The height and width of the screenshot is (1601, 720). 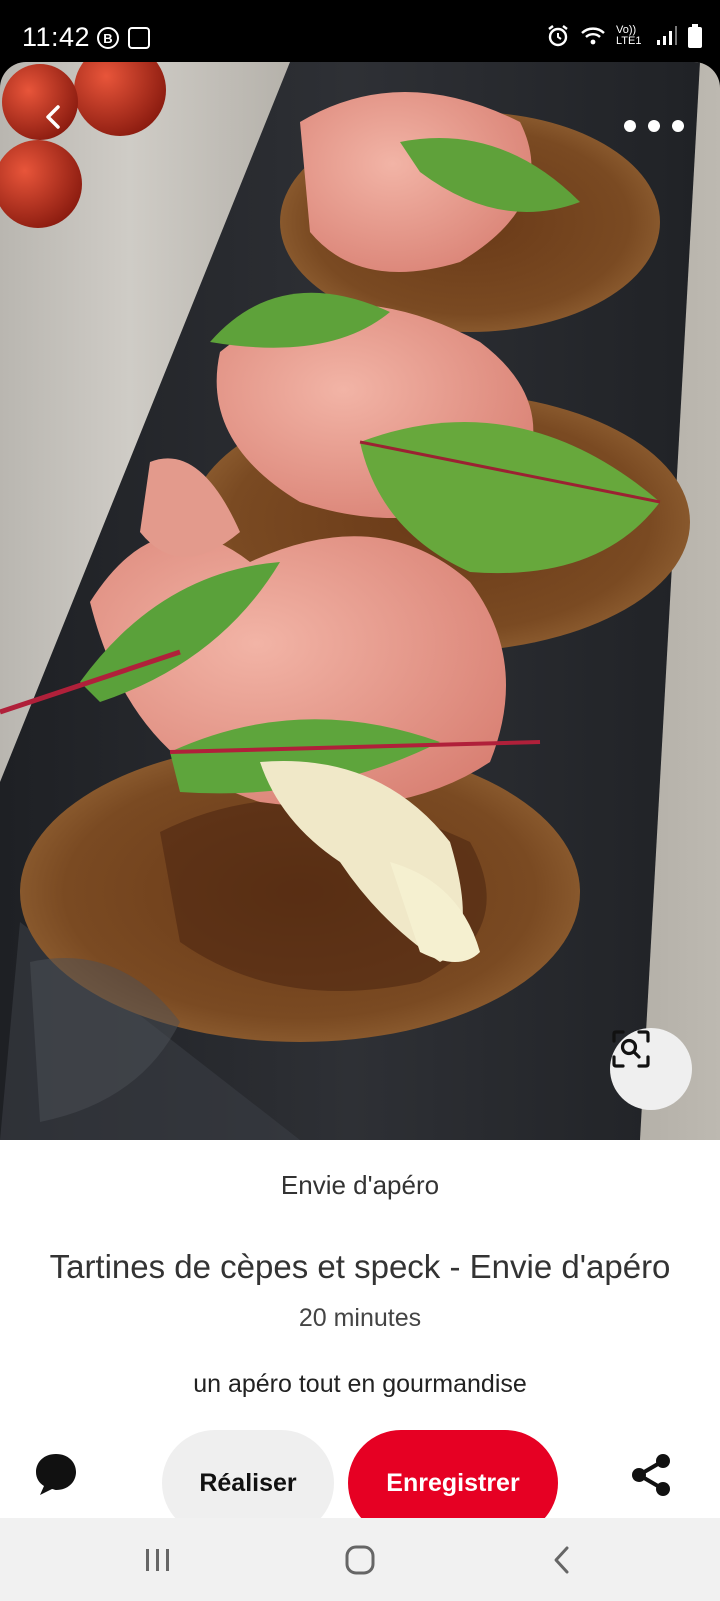 What do you see at coordinates (360, 1185) in the screenshot?
I see `pin-source: Envie d'apéro` at bounding box center [360, 1185].